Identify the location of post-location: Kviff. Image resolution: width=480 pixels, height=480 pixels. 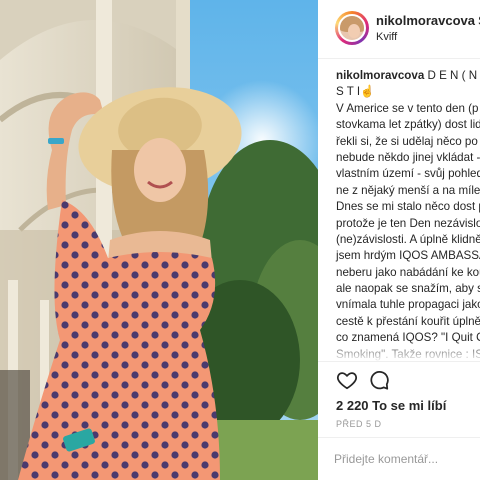
(386, 37).